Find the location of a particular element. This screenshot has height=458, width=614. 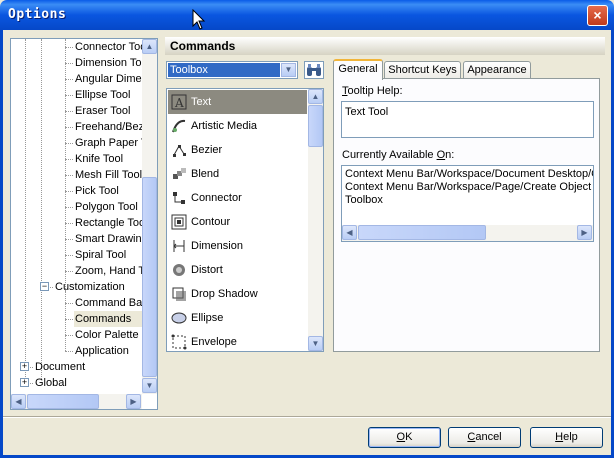

list-item: Toolbox is located at coordinates (364, 200).